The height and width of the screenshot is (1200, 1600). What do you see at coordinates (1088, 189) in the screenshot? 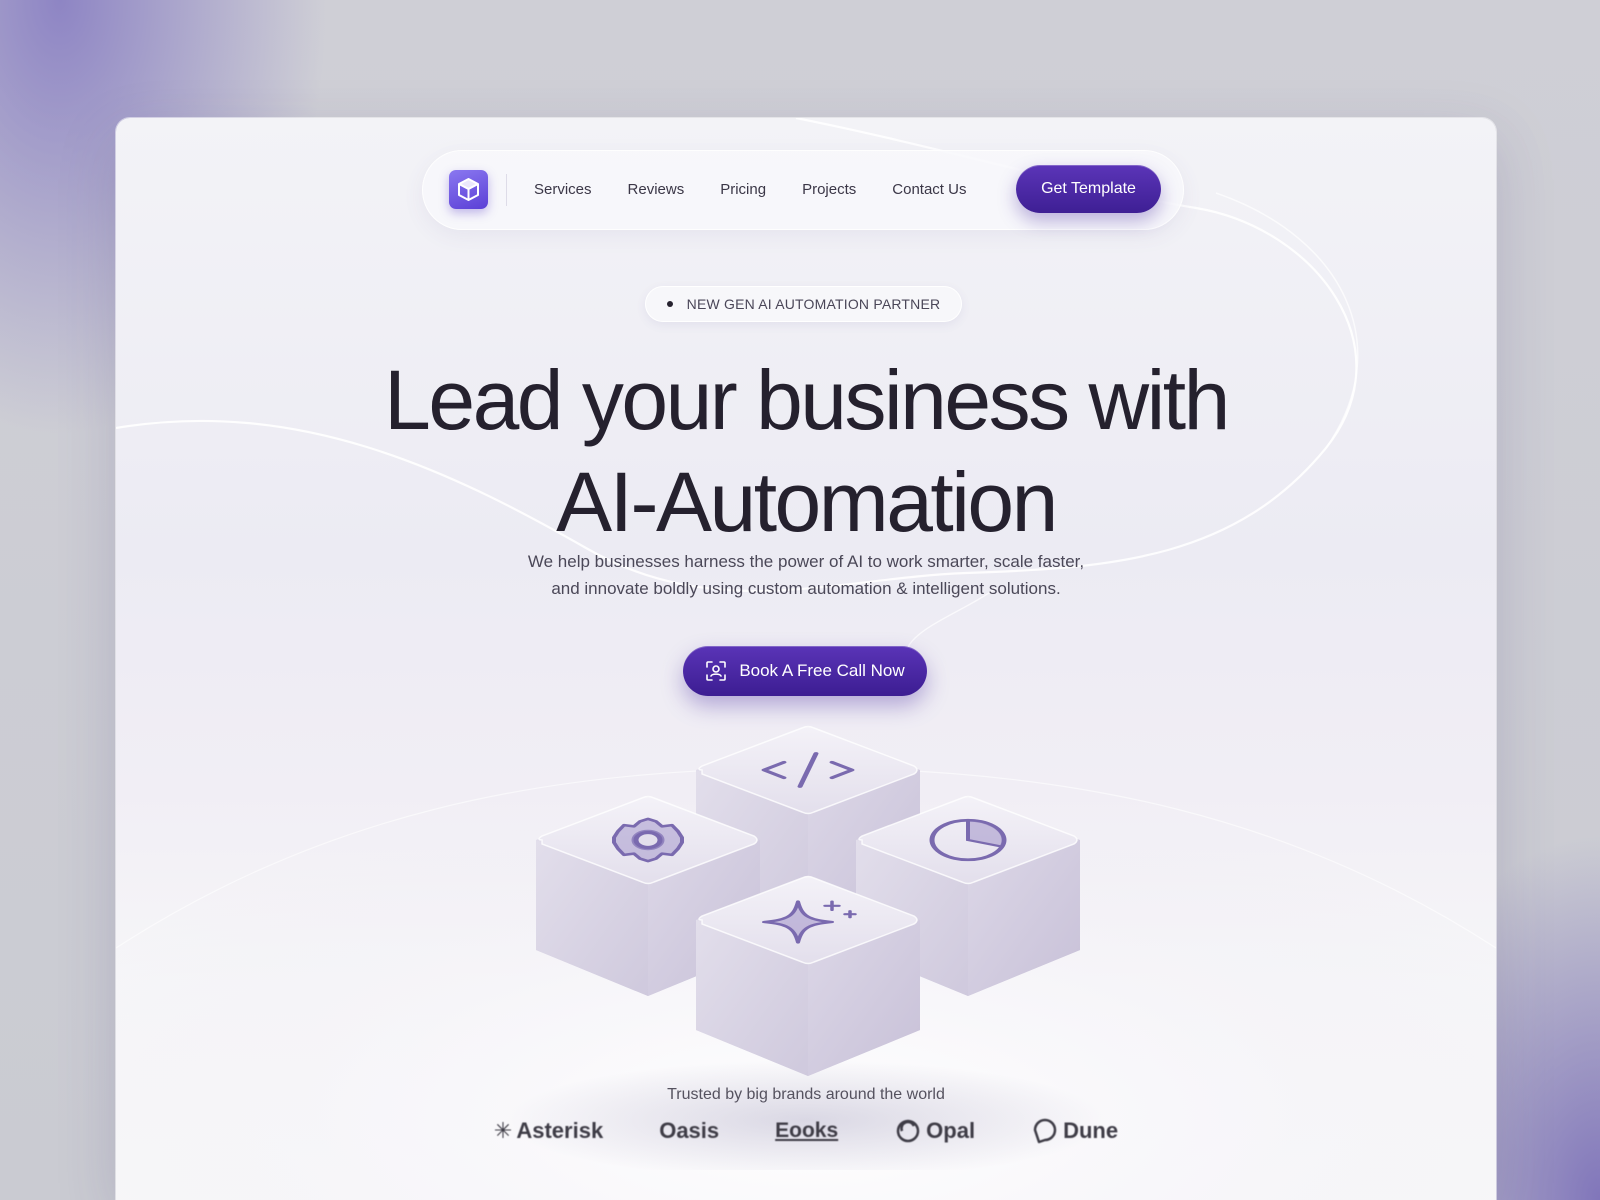
I see `get-template-button: Get Template` at bounding box center [1088, 189].